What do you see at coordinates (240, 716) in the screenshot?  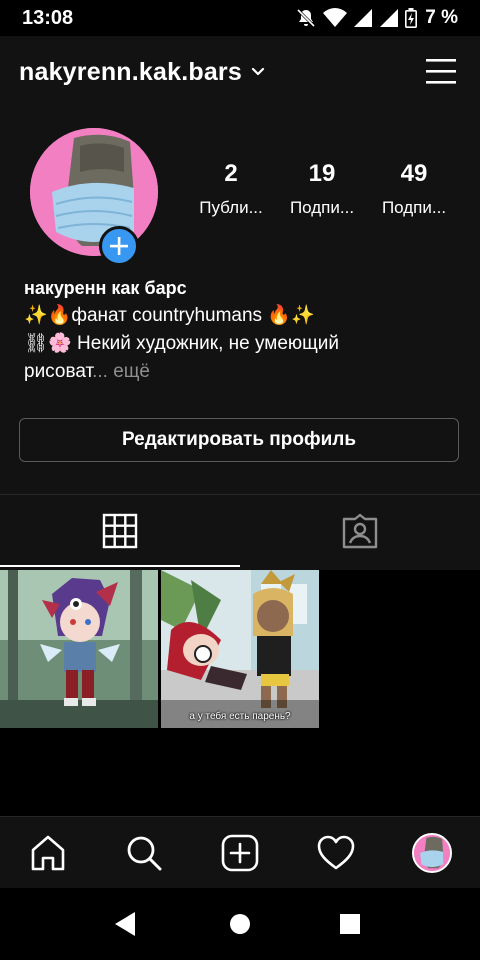 I see `post-caption: а у тебя есть парень?` at bounding box center [240, 716].